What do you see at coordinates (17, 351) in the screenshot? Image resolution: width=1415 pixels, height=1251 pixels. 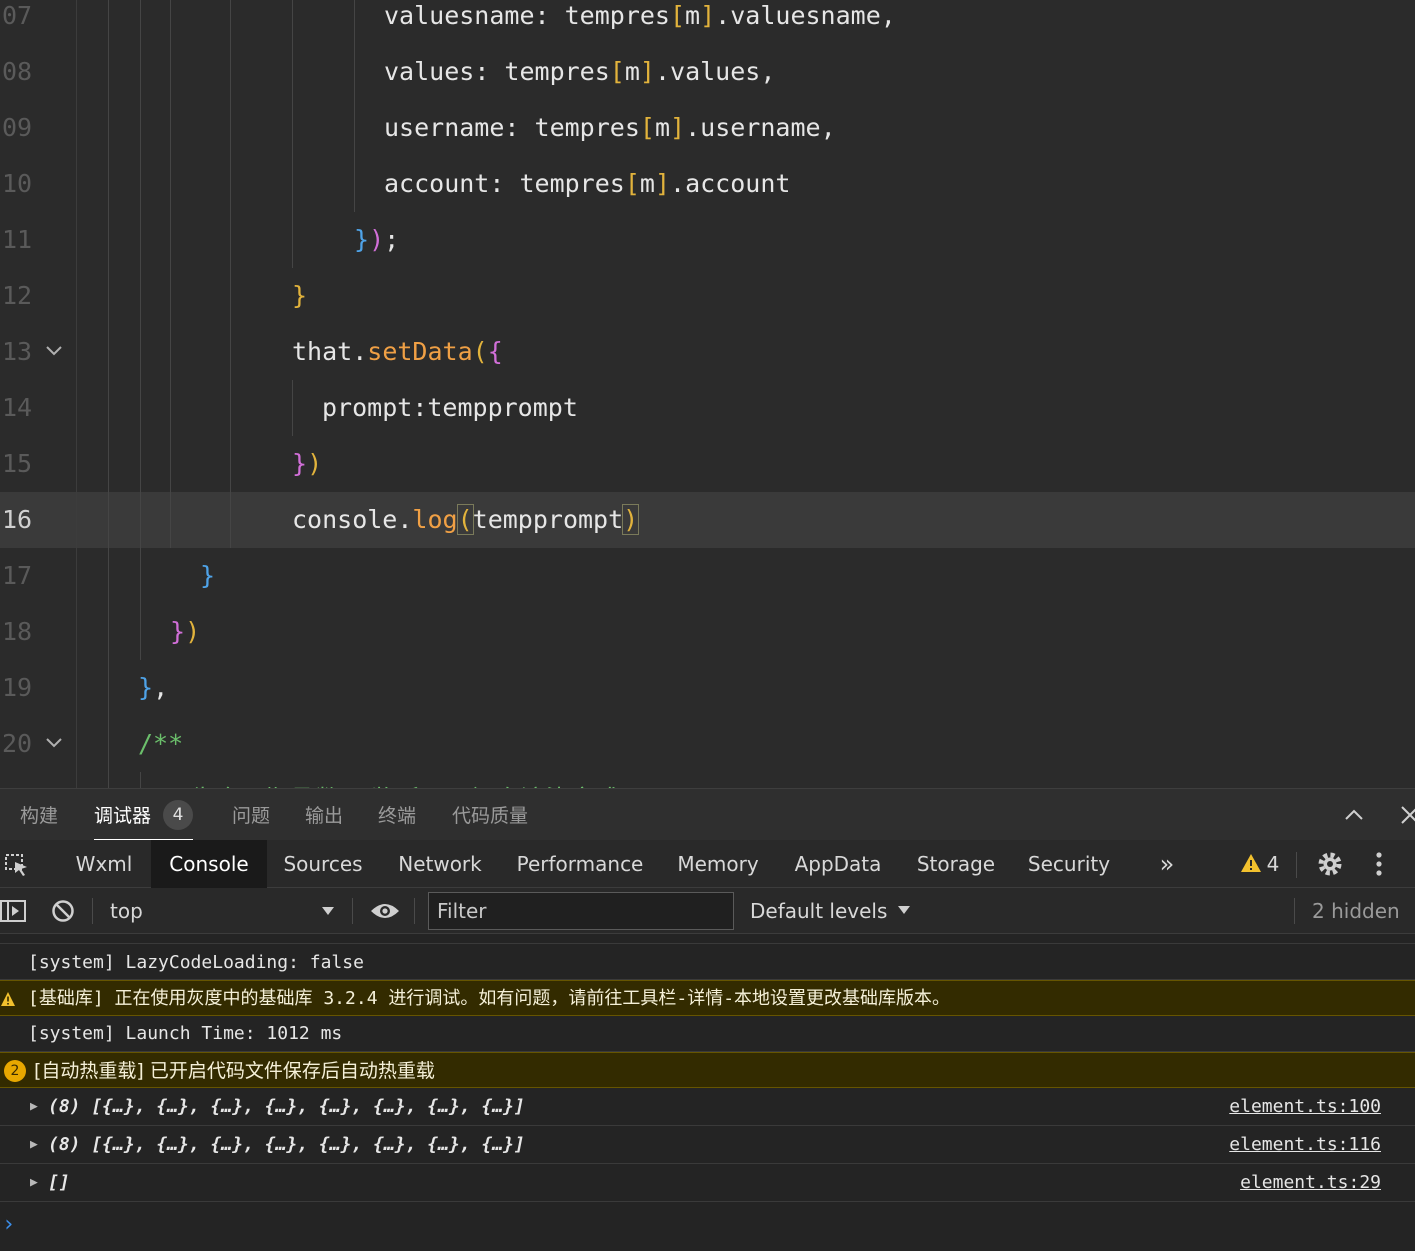 I see `line-number: 13` at bounding box center [17, 351].